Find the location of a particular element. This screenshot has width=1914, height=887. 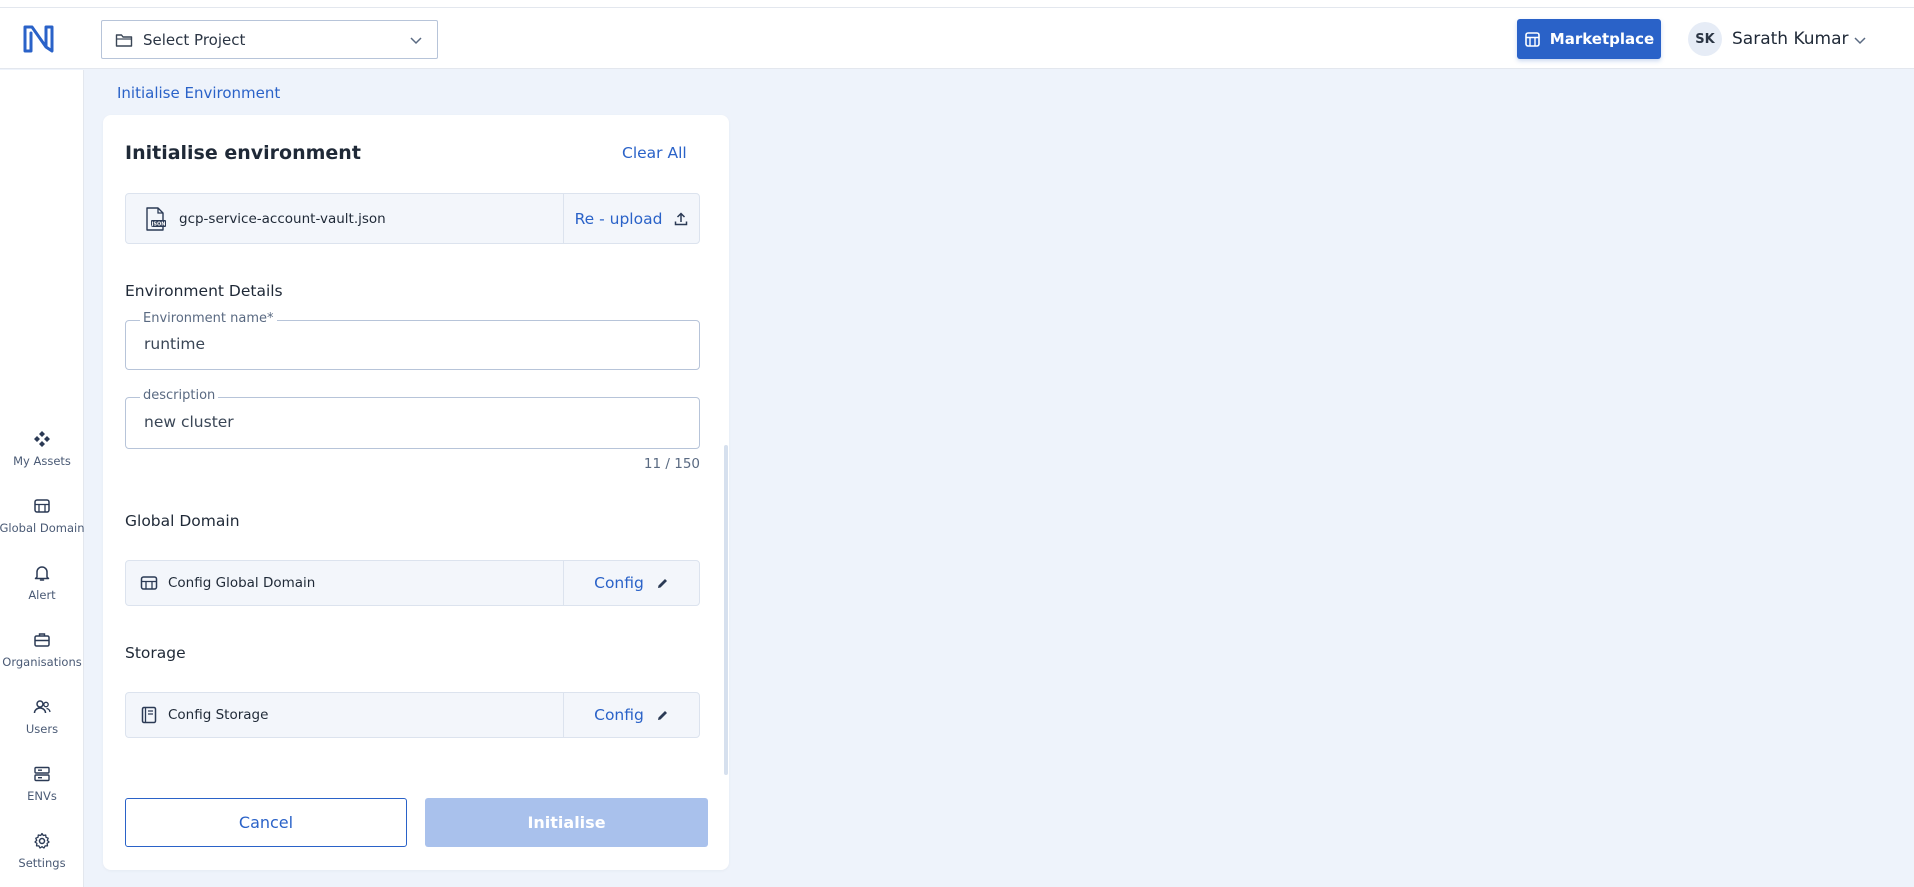

diamond-cluster-icon is located at coordinates (42, 439).